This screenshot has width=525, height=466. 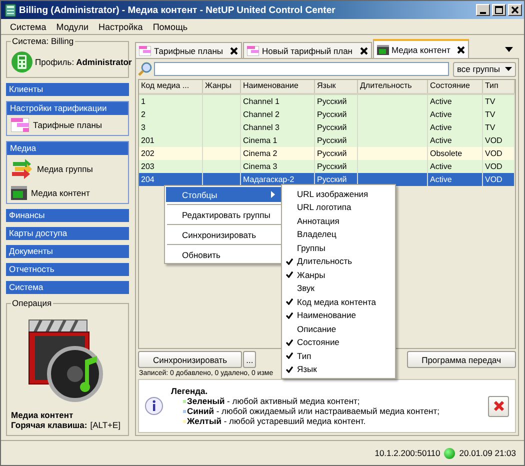 I want to click on sidebar-section: Настройки тарификации, so click(x=67, y=108).